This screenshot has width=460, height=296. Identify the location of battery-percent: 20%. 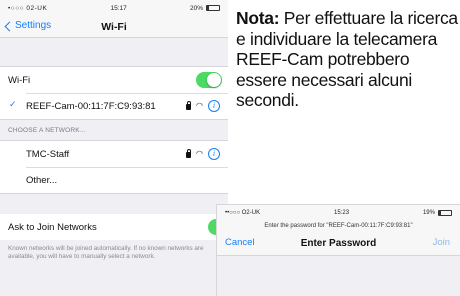
(196, 8).